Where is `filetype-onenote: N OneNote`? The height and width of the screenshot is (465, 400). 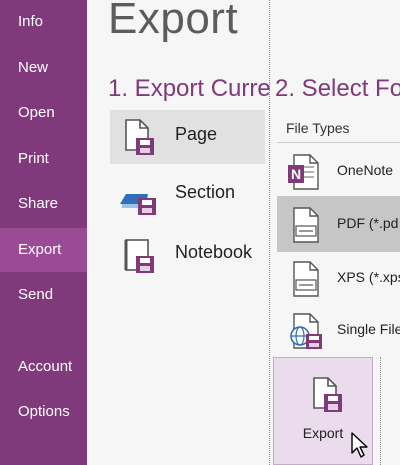
filetype-onenote: N OneNote is located at coordinates (338, 171).